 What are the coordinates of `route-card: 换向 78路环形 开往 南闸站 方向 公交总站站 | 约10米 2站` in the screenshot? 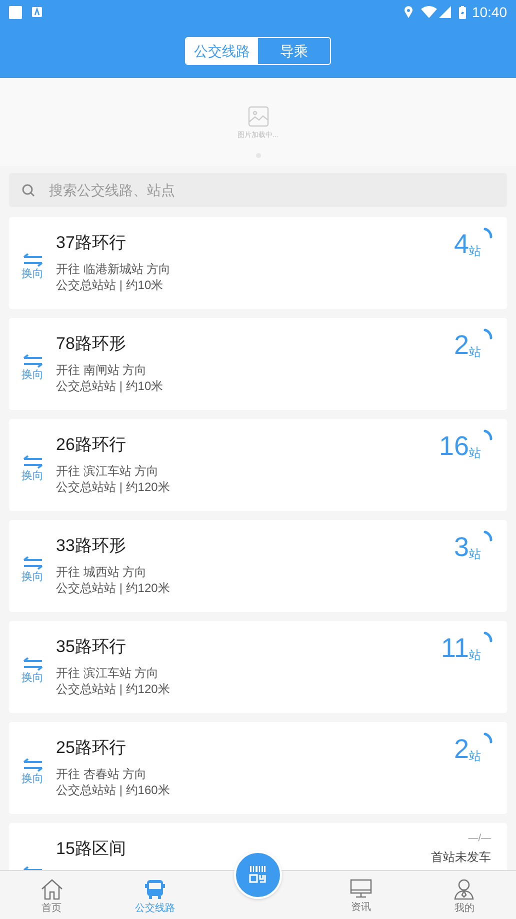 It's located at (258, 364).